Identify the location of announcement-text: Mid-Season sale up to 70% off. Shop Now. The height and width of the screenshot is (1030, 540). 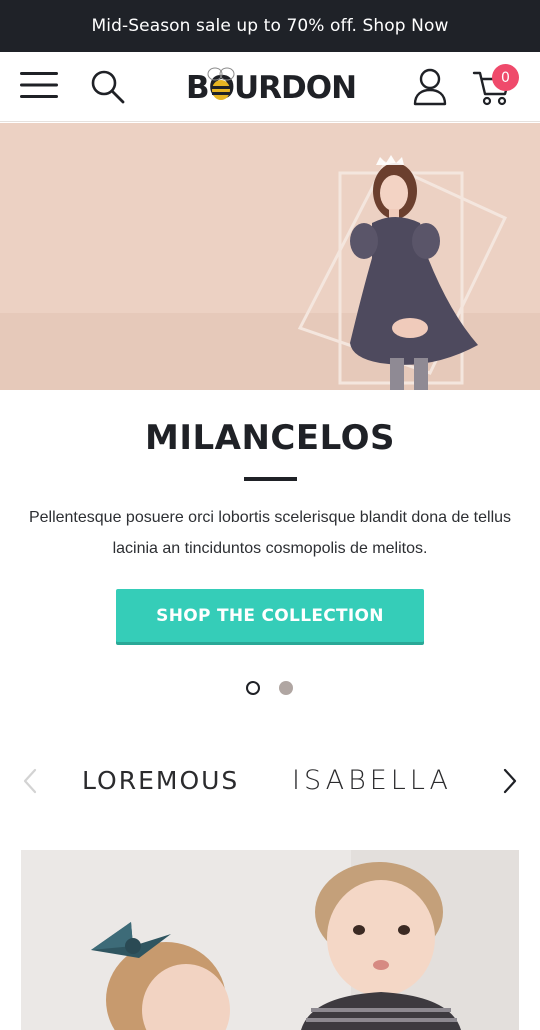
(270, 26).